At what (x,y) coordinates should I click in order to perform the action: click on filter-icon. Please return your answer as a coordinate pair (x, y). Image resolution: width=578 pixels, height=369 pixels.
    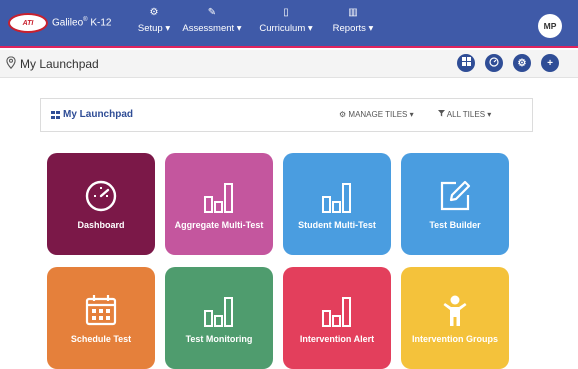
    Looking at the image, I should click on (442, 114).